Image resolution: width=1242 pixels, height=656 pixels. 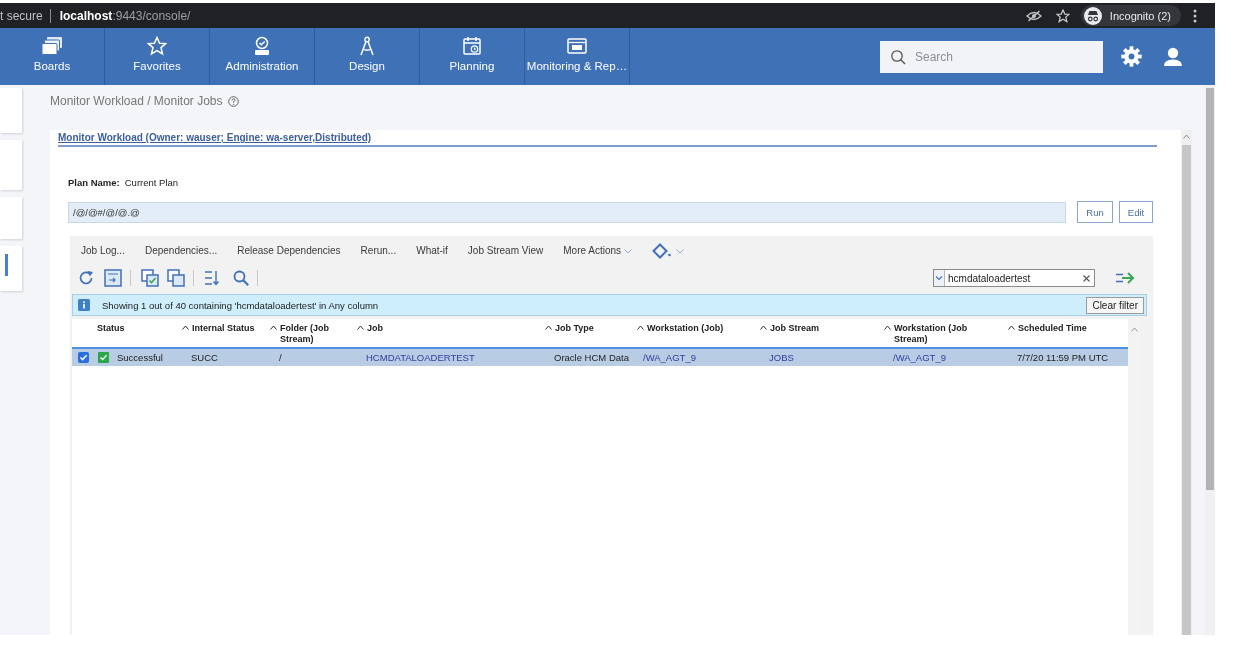 I want to click on row-checkbox, so click(x=83, y=357).